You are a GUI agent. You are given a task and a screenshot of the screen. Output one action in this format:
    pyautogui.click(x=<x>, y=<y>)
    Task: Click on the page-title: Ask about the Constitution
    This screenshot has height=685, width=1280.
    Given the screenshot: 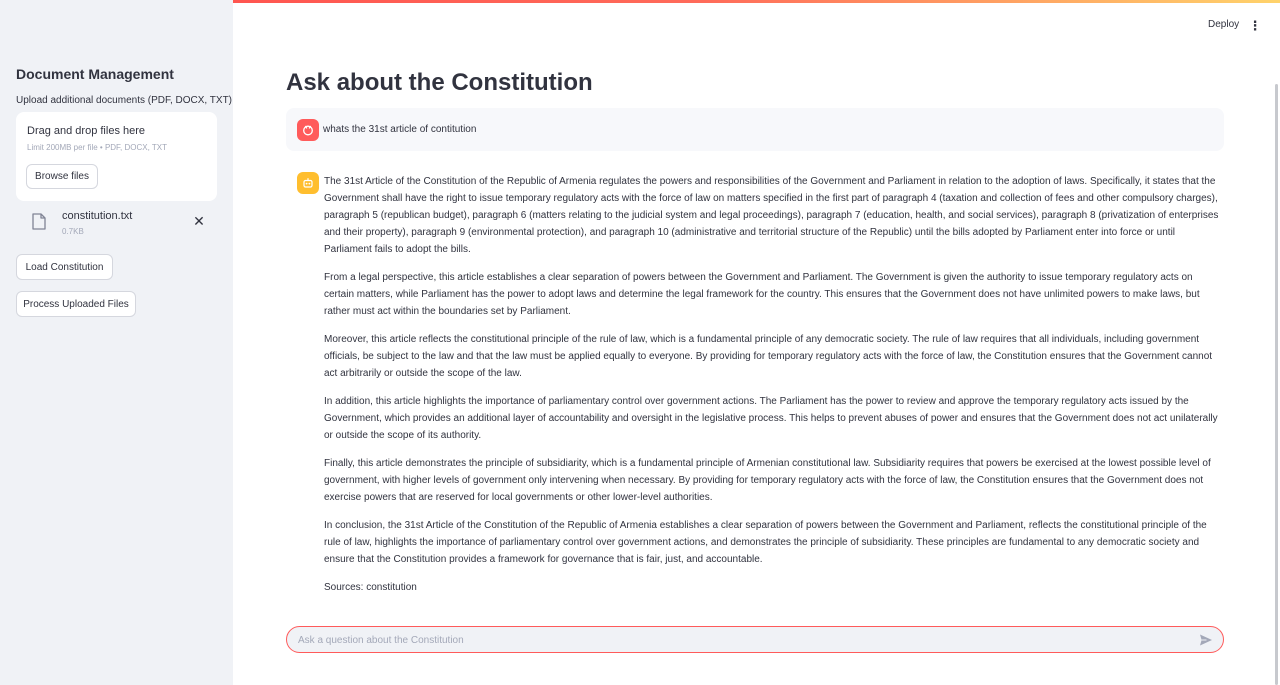 What is the action you would take?
    pyautogui.click(x=439, y=82)
    